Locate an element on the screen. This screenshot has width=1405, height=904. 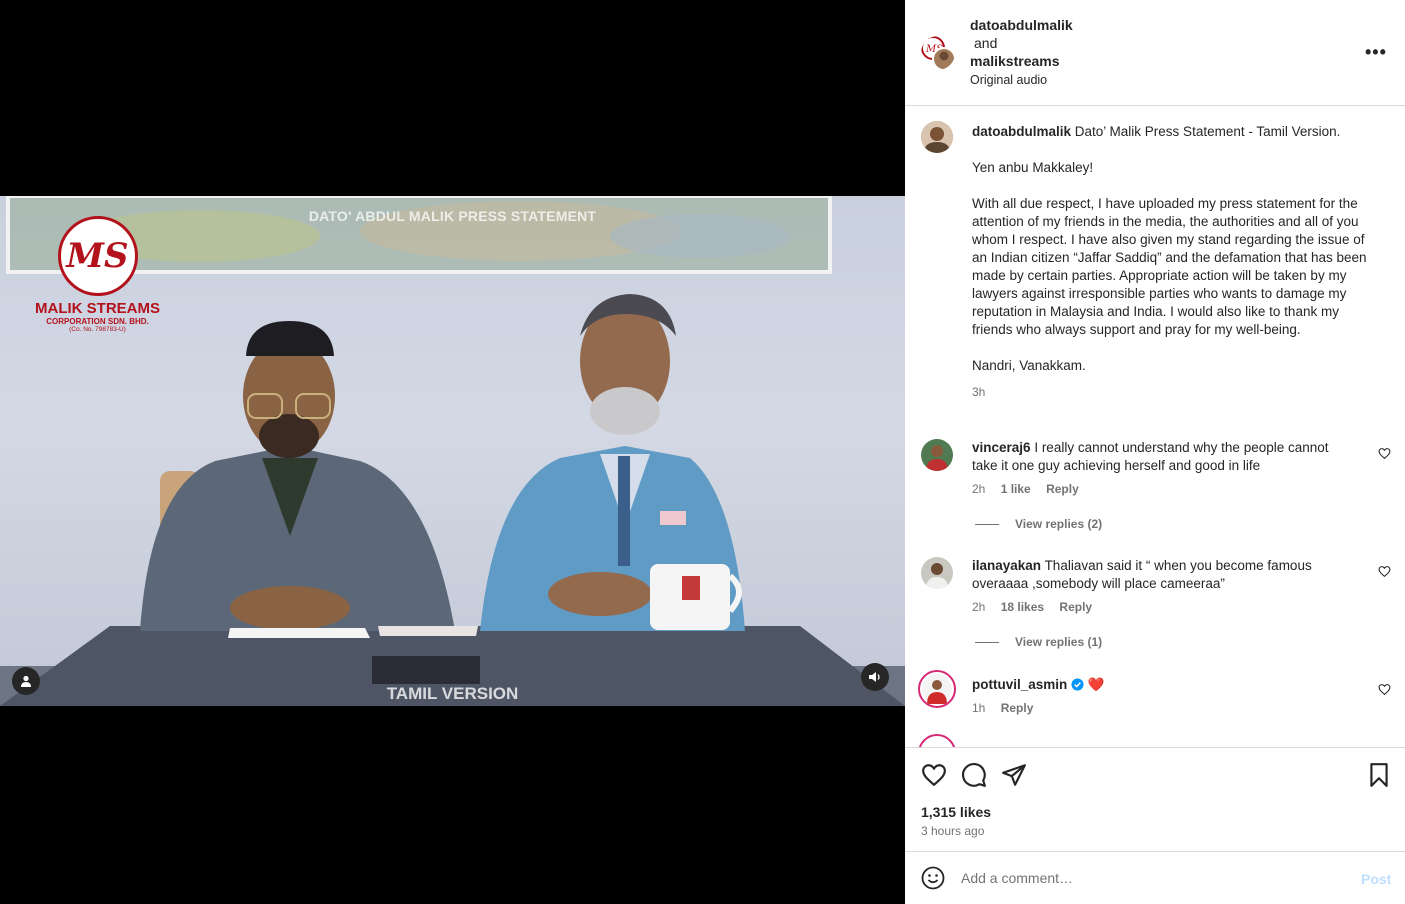
caption-time: 3h is located at coordinates (1176, 392).